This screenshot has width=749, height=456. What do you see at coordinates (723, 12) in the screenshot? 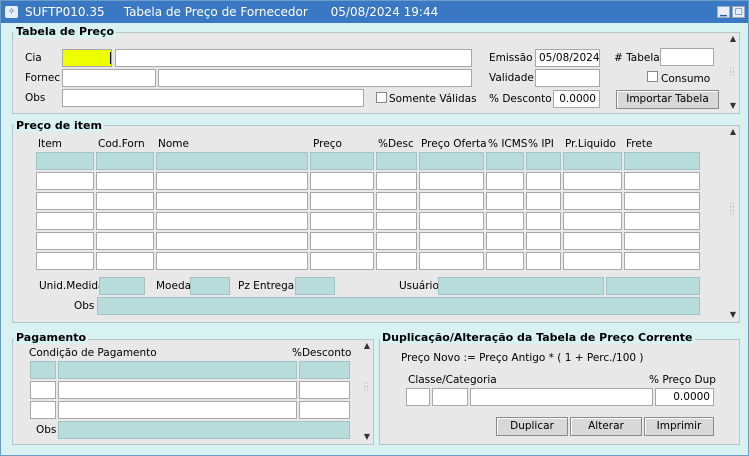
I see `minimize-button: ▁` at bounding box center [723, 12].